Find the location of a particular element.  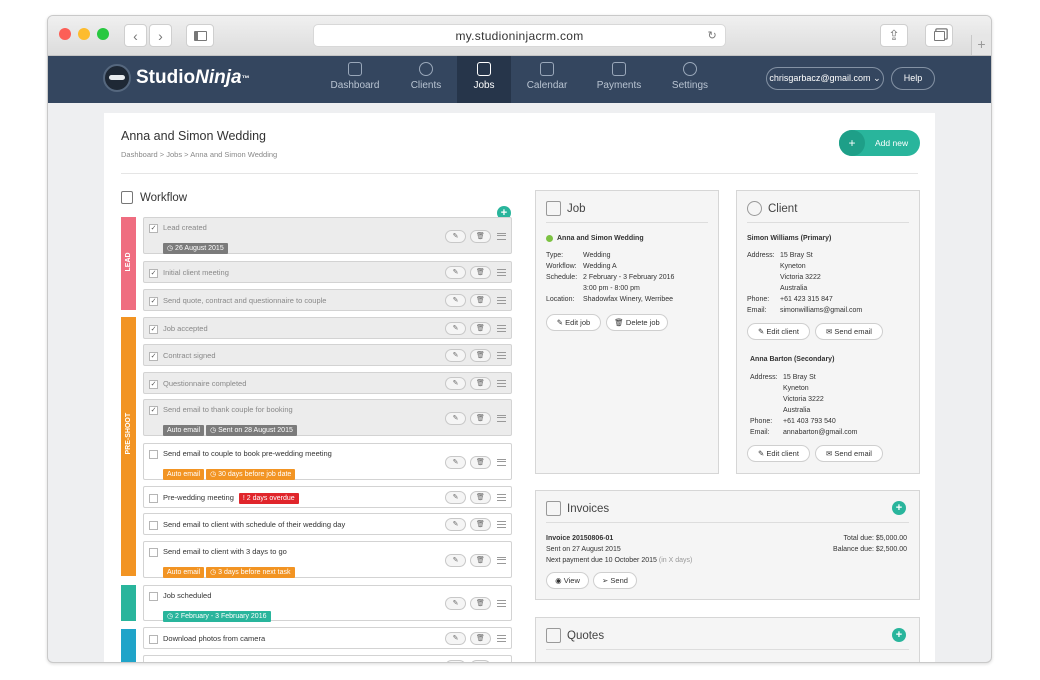

nav-calendar: Calendar is located at coordinates (547, 79).